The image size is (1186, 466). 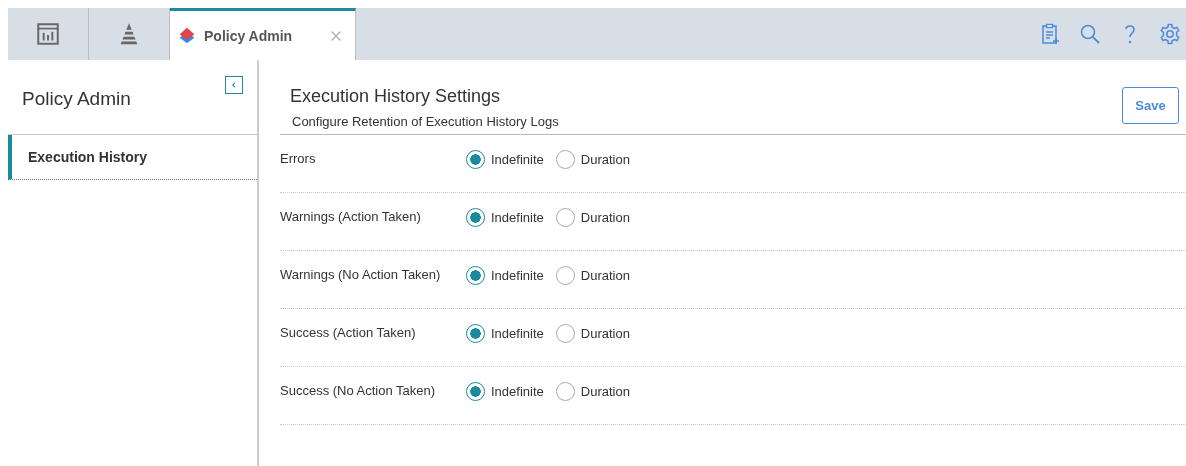 What do you see at coordinates (249, 35) in the screenshot?
I see `tab-label: Policy Admin` at bounding box center [249, 35].